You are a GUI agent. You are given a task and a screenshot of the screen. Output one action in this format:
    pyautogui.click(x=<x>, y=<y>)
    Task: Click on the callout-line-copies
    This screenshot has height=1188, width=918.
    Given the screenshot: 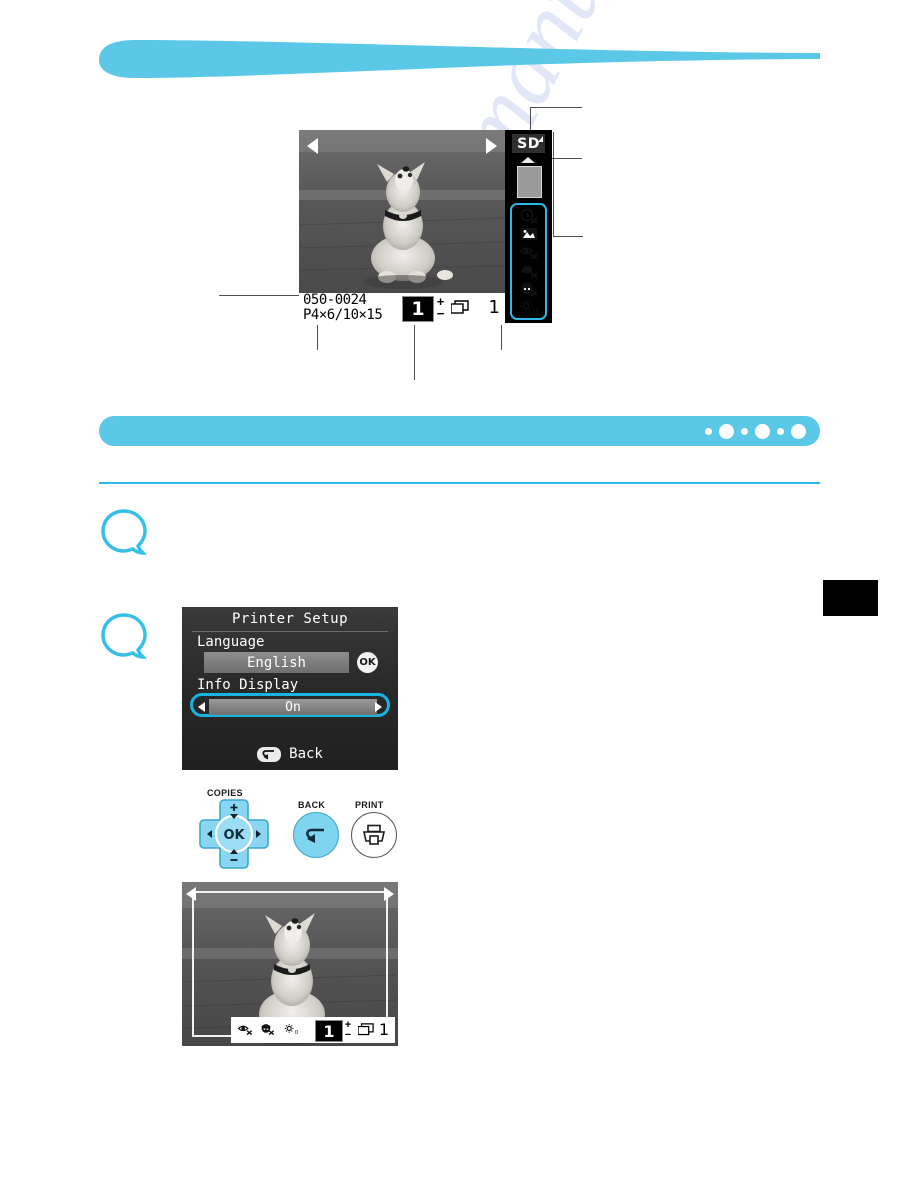 What is the action you would take?
    pyautogui.click(x=414, y=352)
    